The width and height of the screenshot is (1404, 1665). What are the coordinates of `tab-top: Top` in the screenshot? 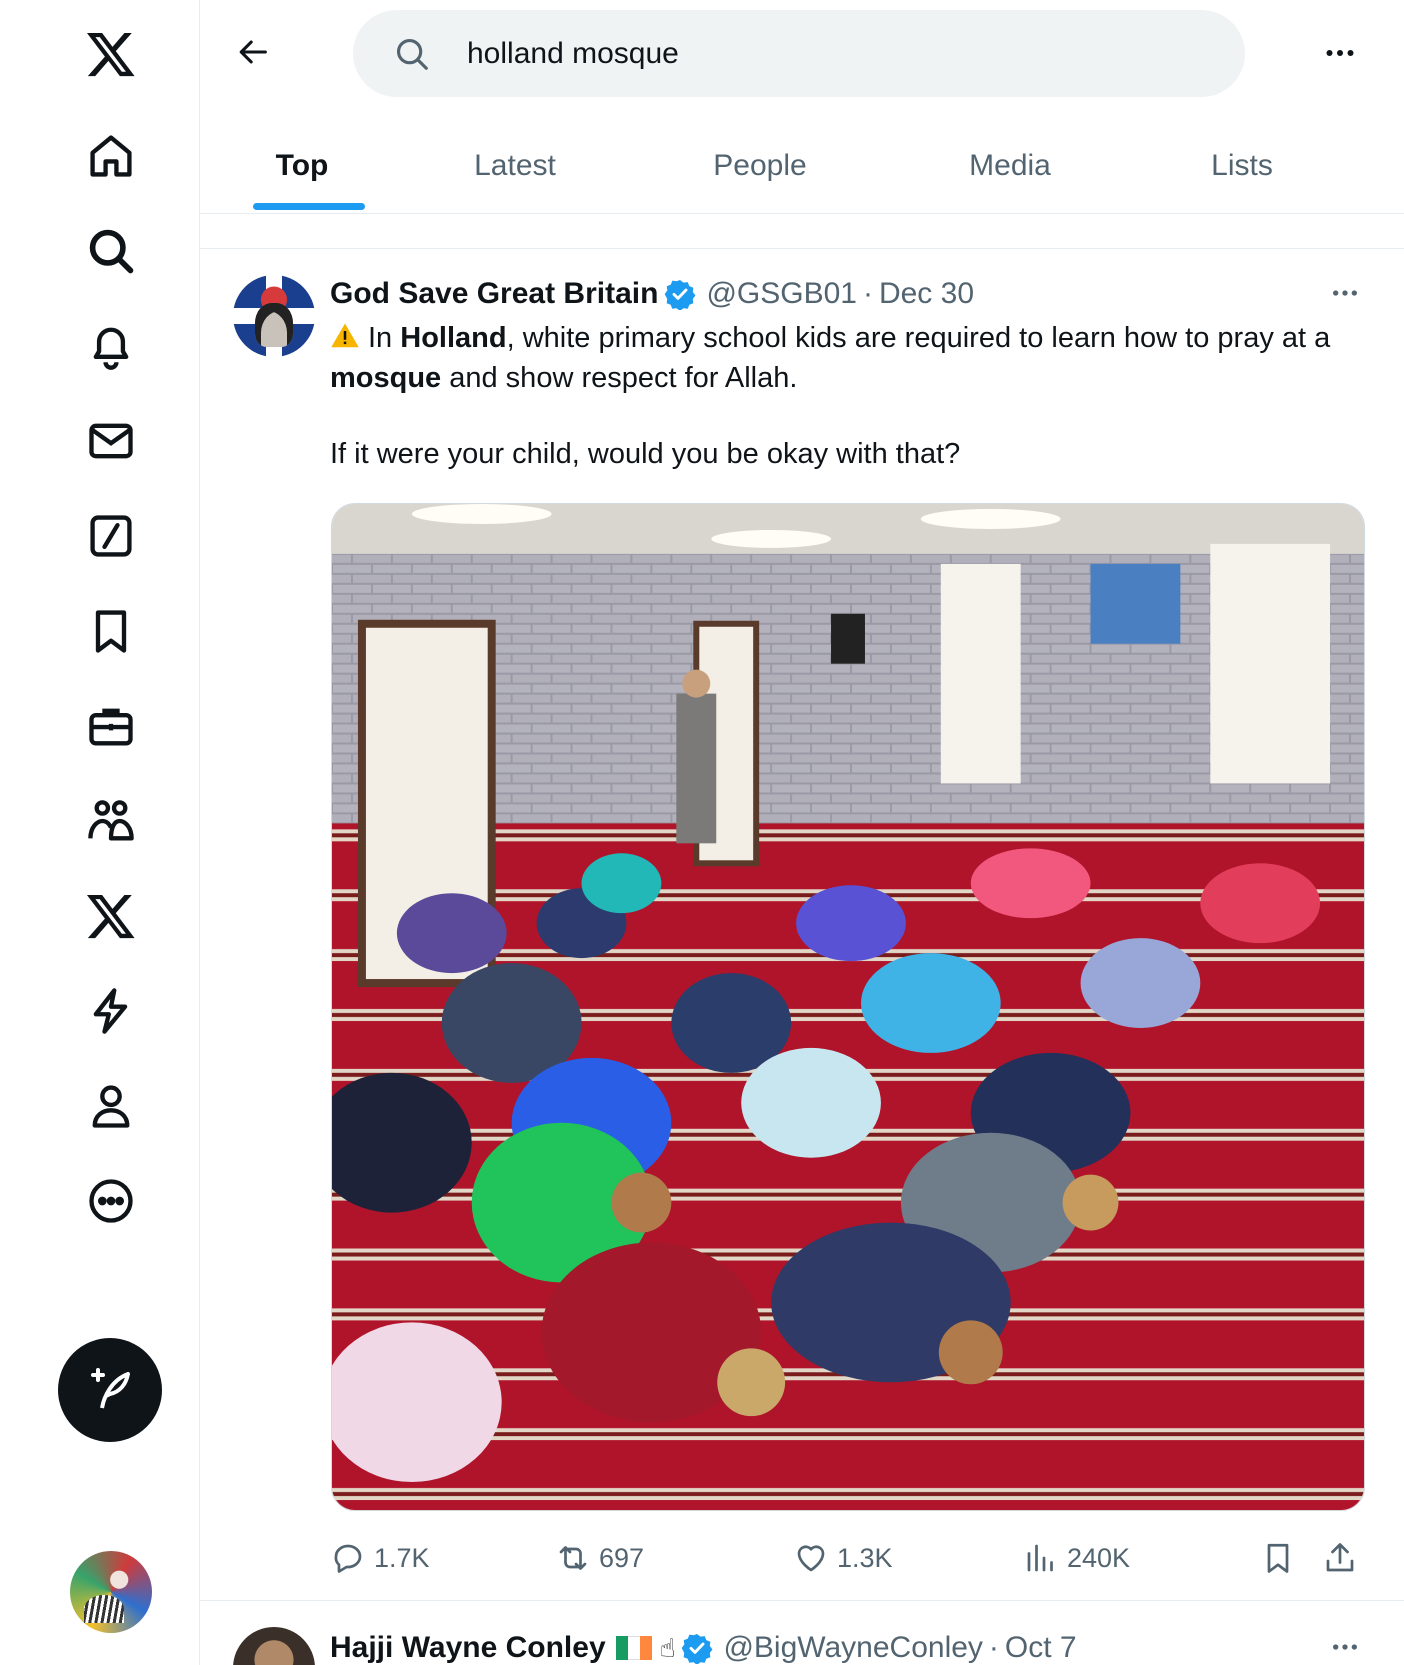 It's located at (302, 166).